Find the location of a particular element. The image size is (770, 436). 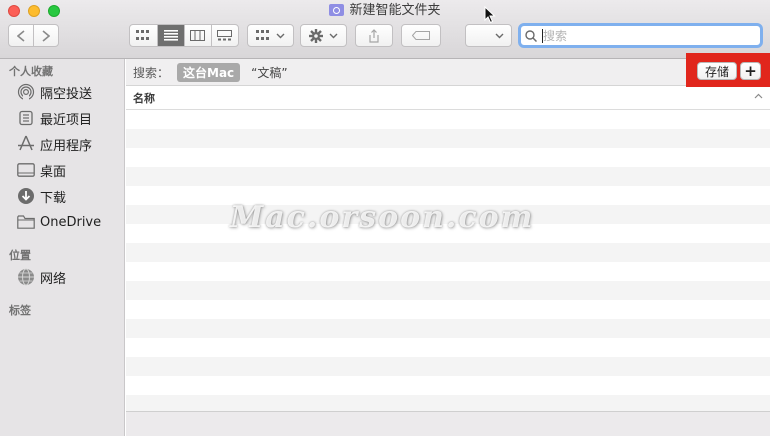

chevron-left-icon is located at coordinates (20, 35).